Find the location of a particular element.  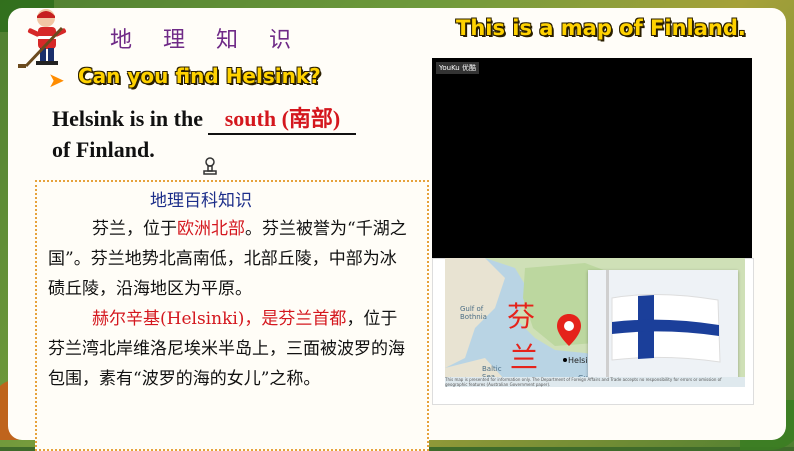

map-title: This is a map of Finland. is located at coordinates (601, 28).